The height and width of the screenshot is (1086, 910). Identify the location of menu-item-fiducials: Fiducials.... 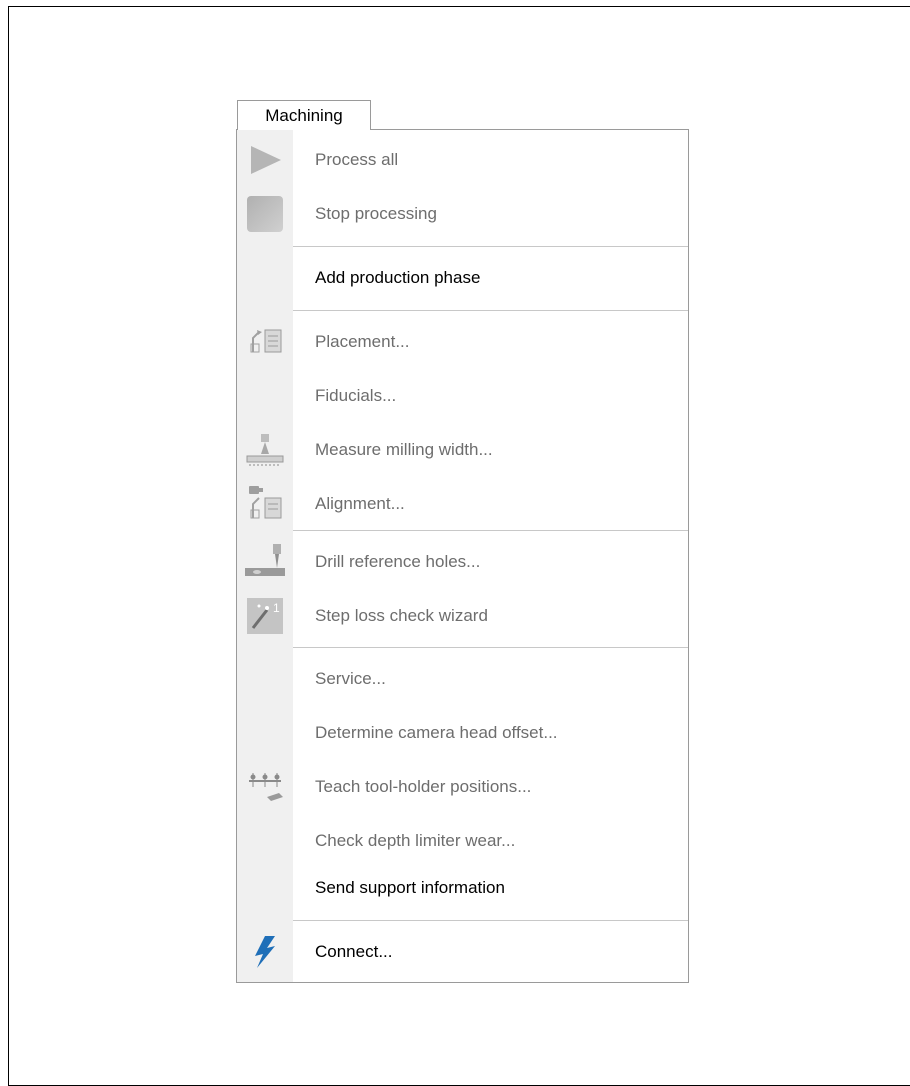
(462, 396).